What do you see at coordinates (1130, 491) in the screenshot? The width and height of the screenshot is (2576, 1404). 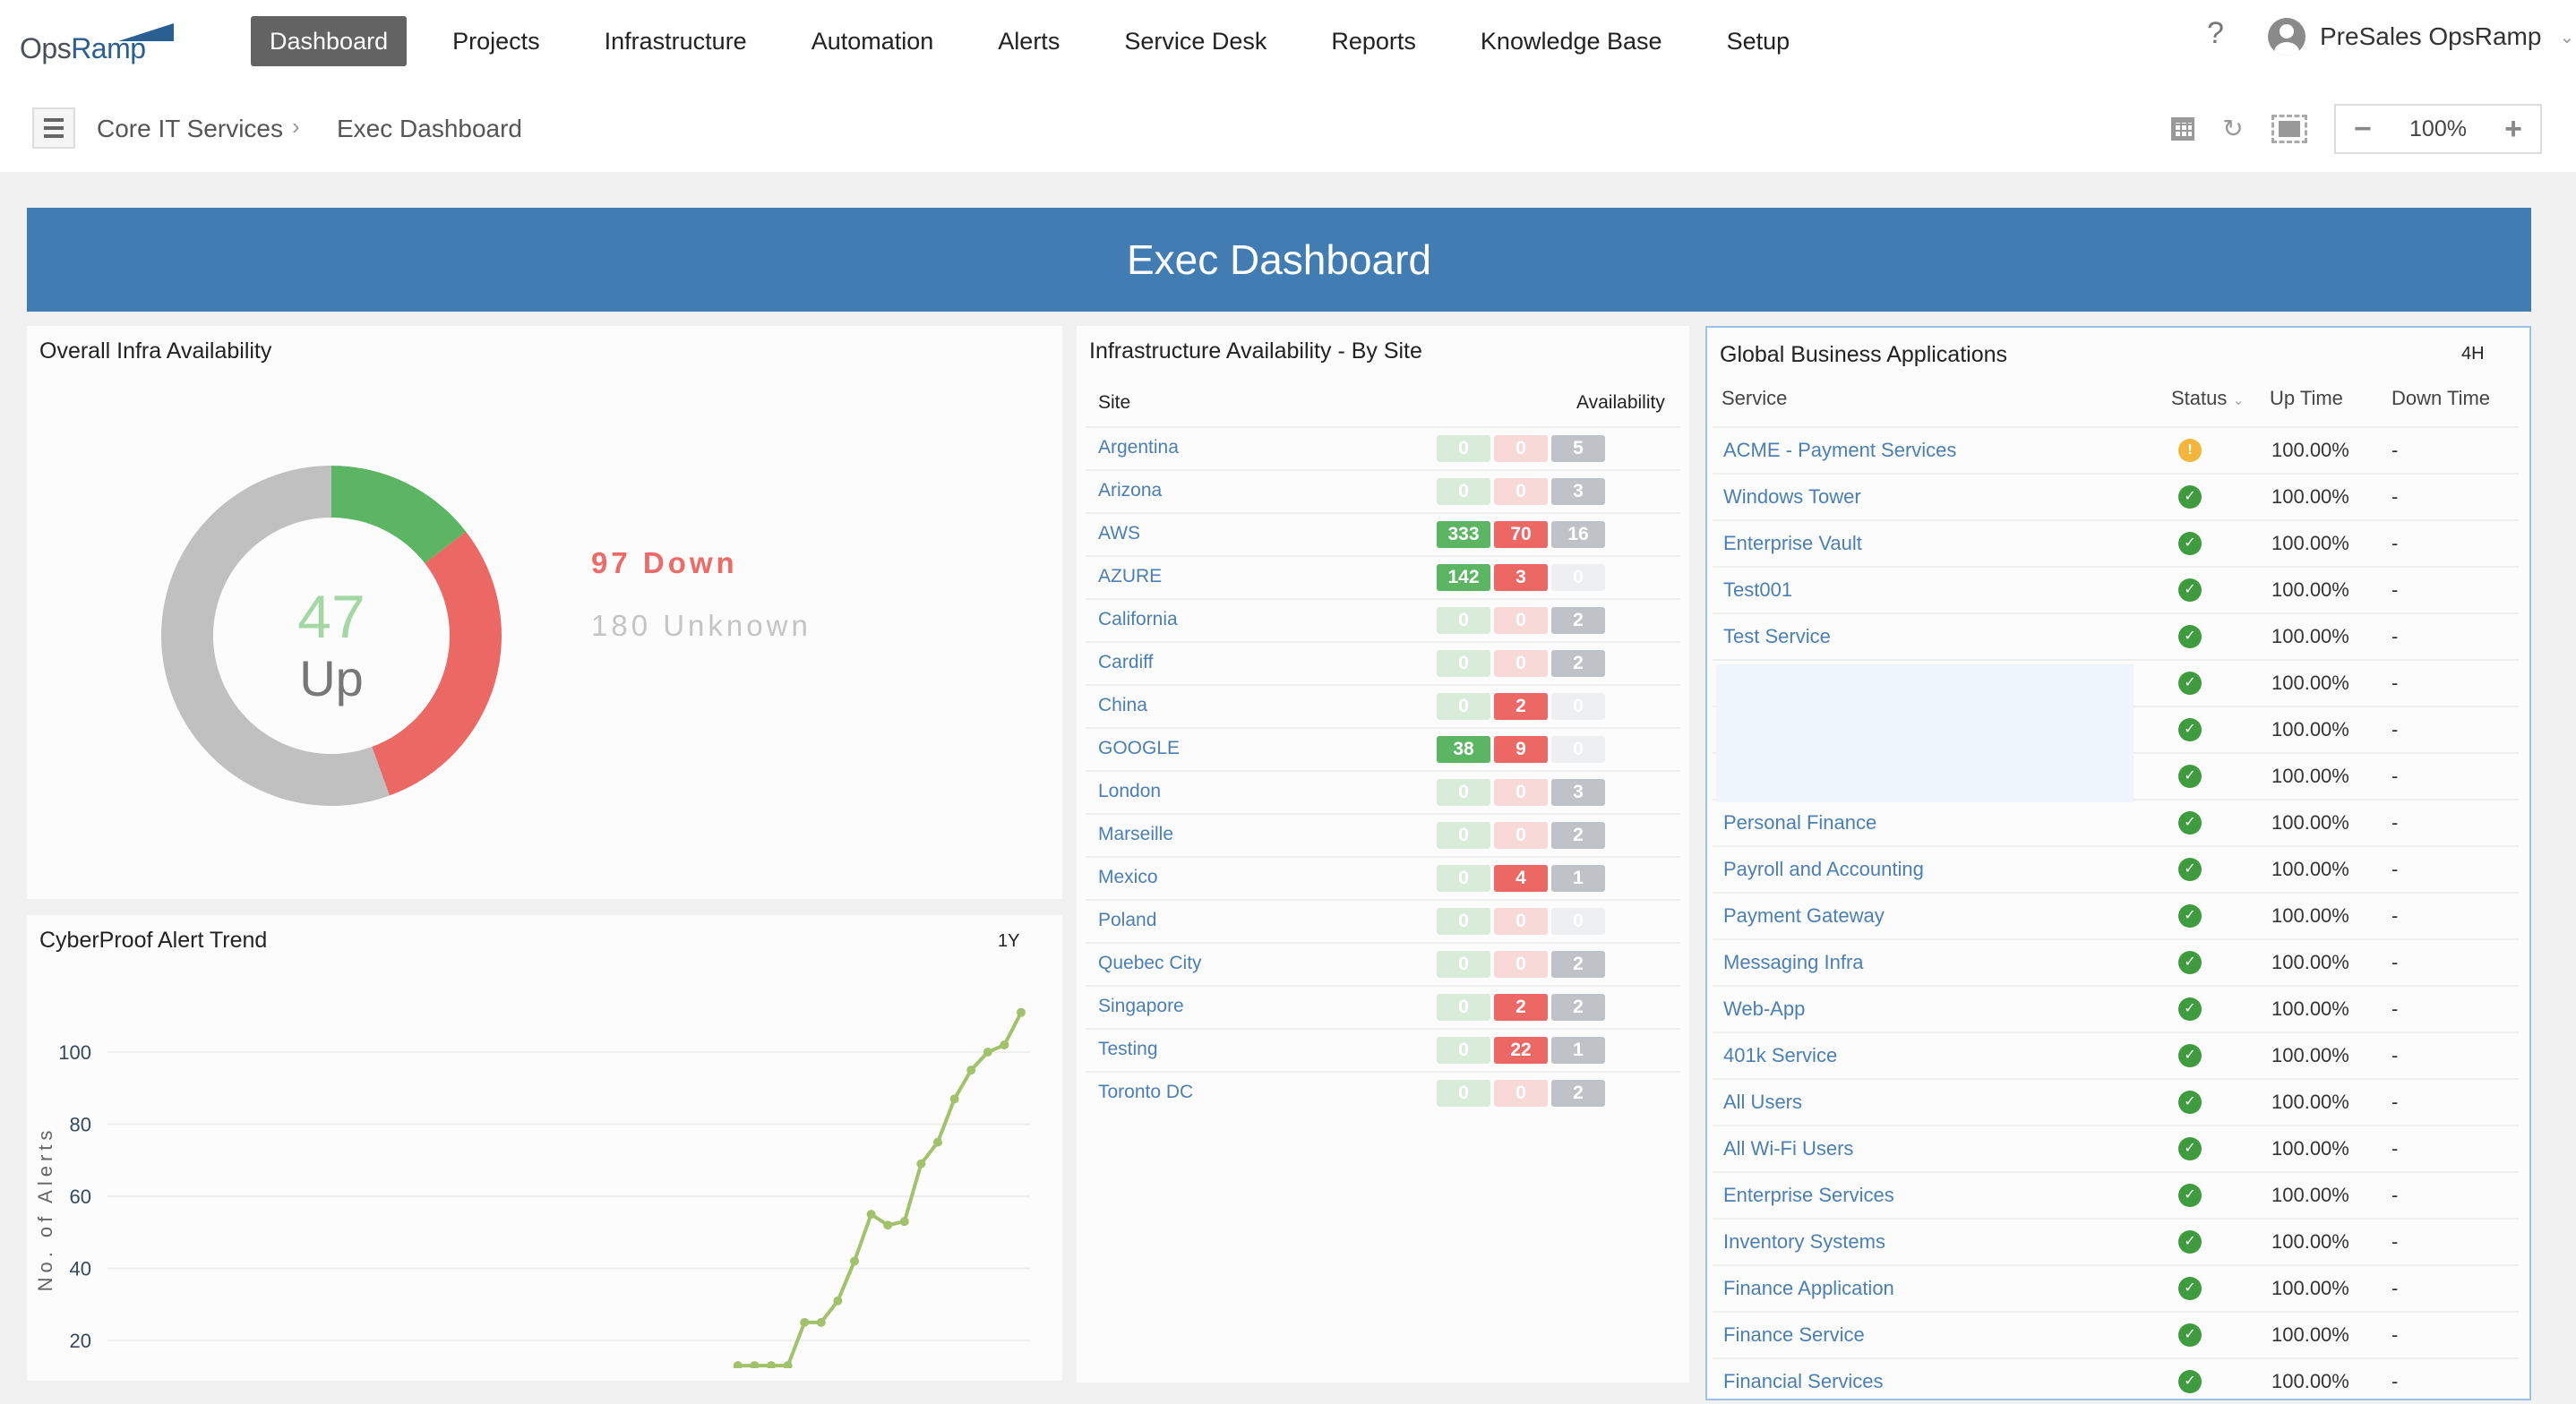 I see `site-name-link: Arizona` at bounding box center [1130, 491].